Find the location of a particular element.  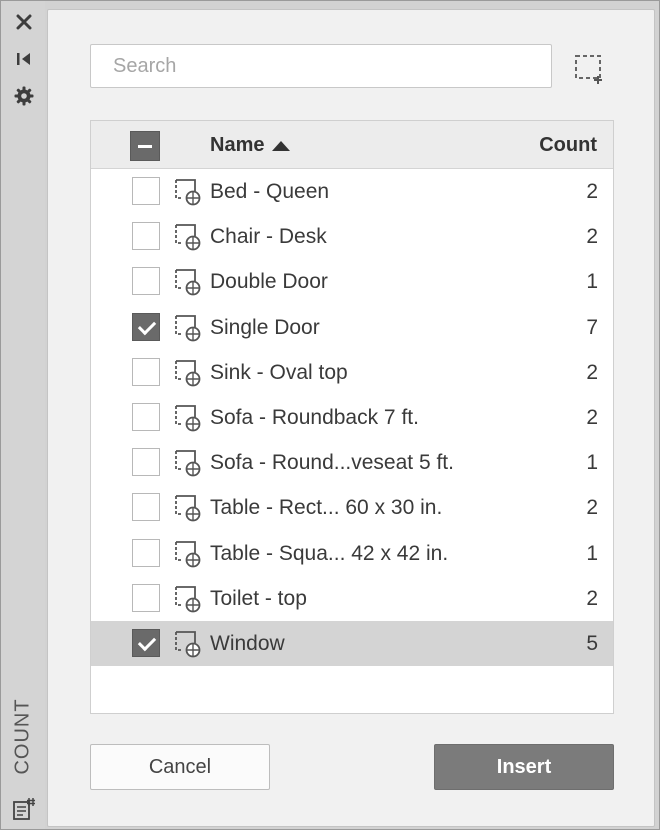

block-name: Table - Rect... 60 x 30 in. is located at coordinates (326, 508).